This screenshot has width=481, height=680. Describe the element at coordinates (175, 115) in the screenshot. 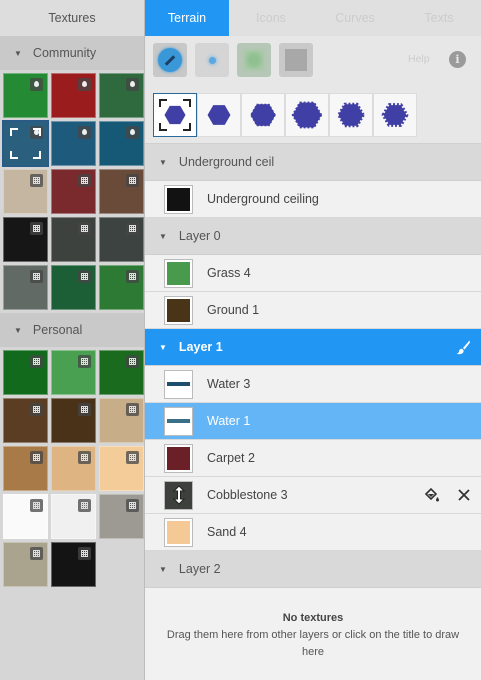

I see `brush-size-1-button` at that location.